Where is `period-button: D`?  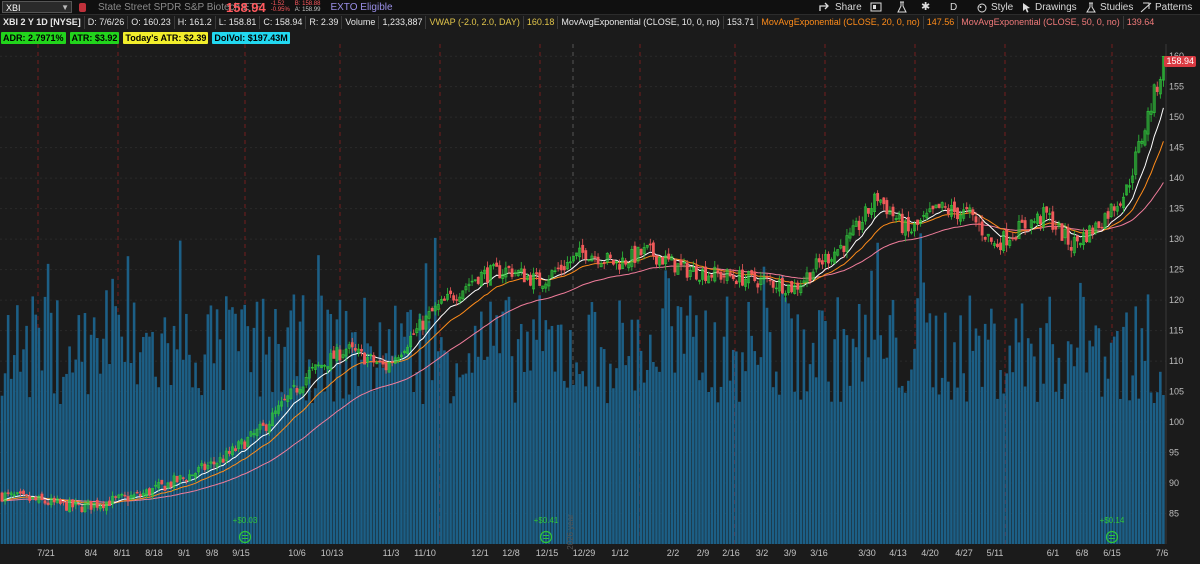
period-button: D is located at coordinates (953, 7).